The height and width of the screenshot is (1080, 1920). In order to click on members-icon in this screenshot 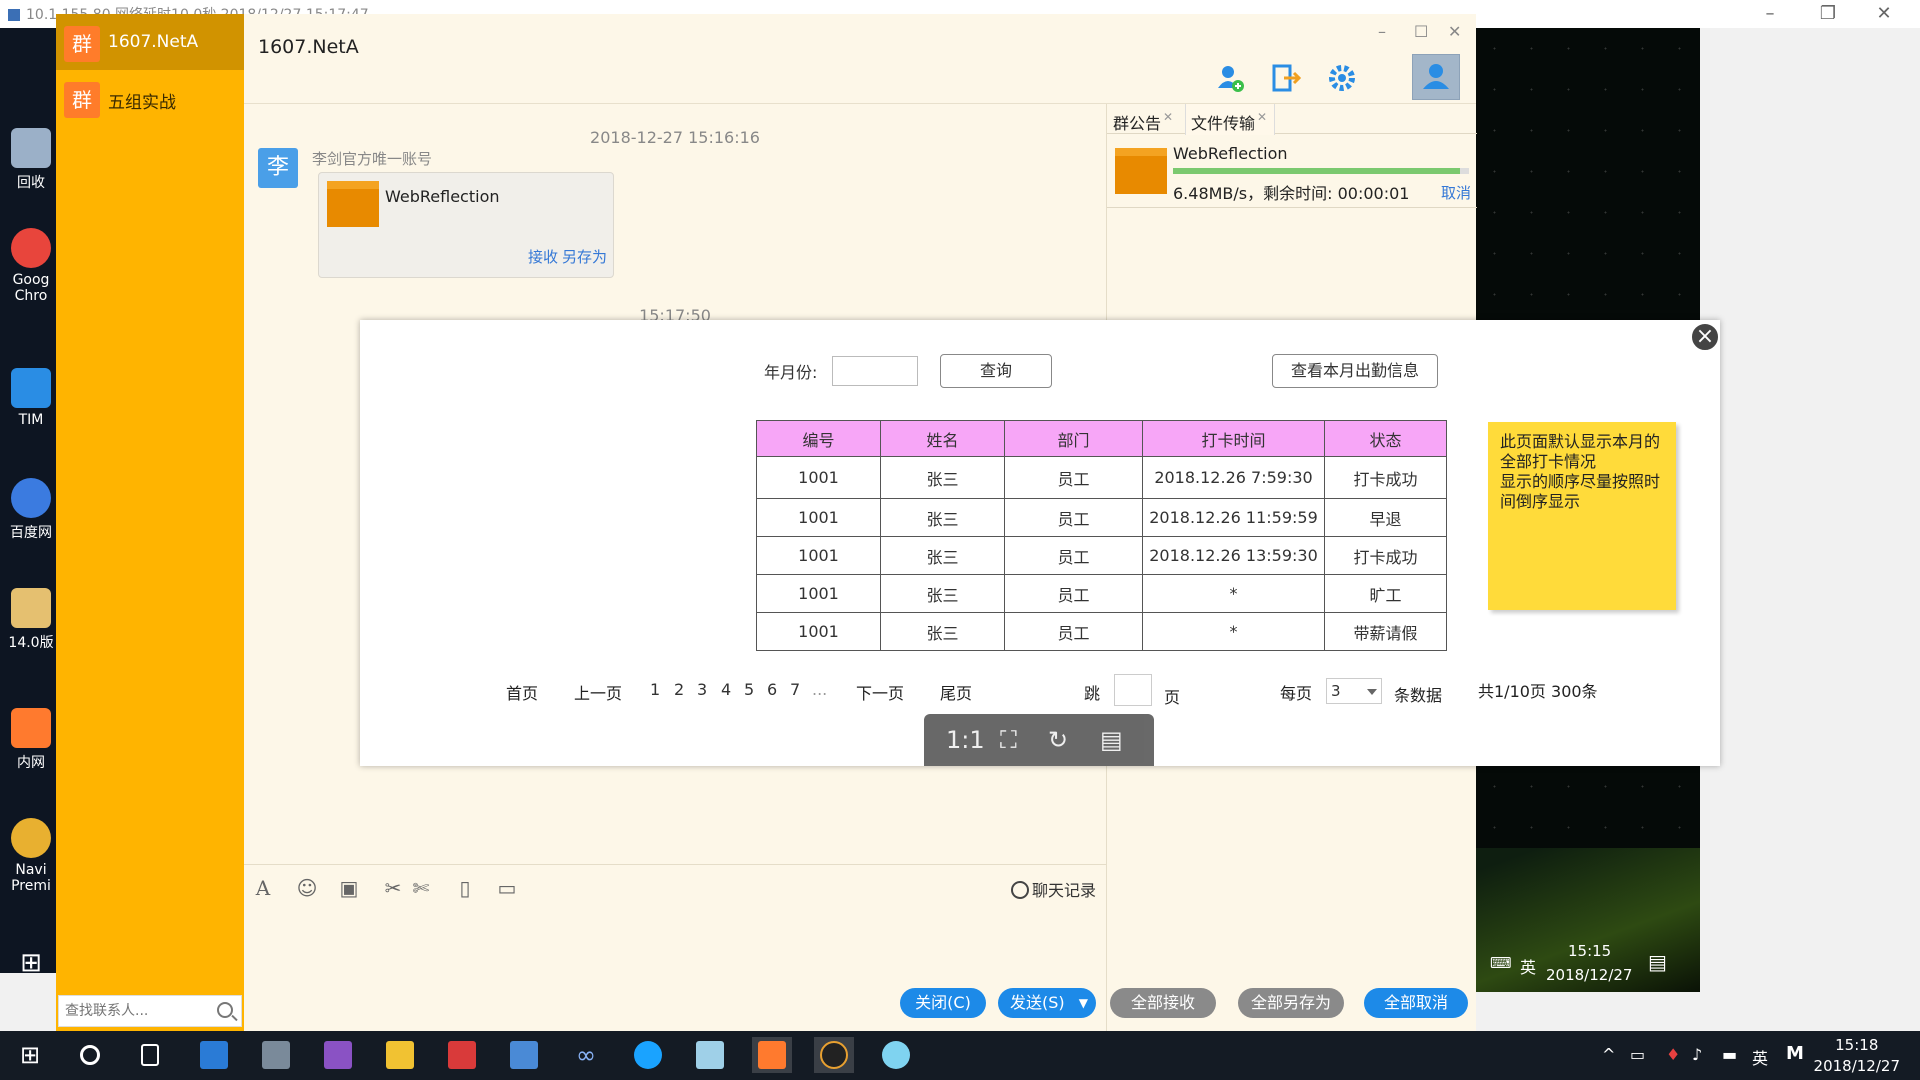, I will do `click(1436, 77)`.